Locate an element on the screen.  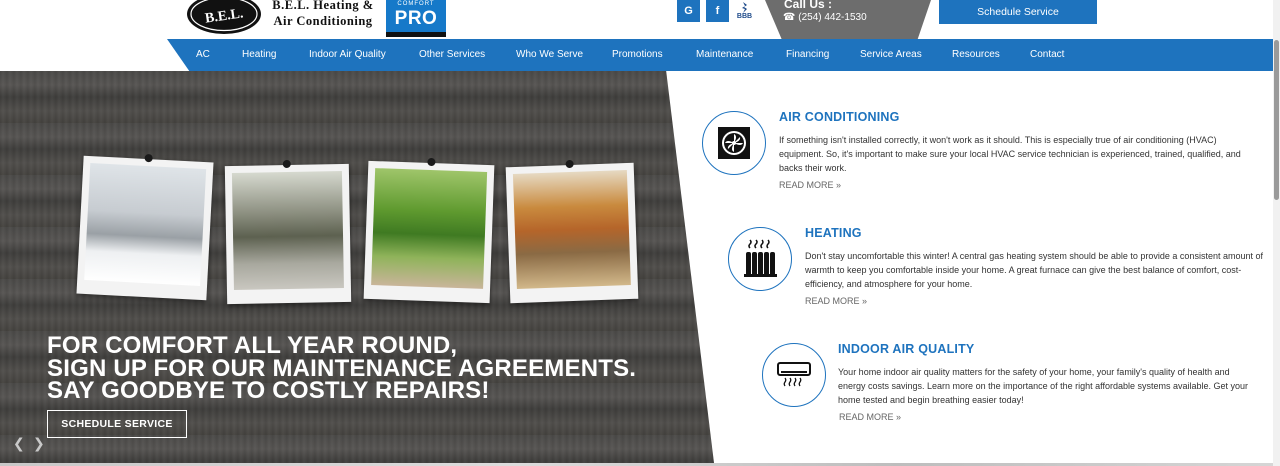
read-more-indoor-air-quality: READ MORE » is located at coordinates (870, 417).